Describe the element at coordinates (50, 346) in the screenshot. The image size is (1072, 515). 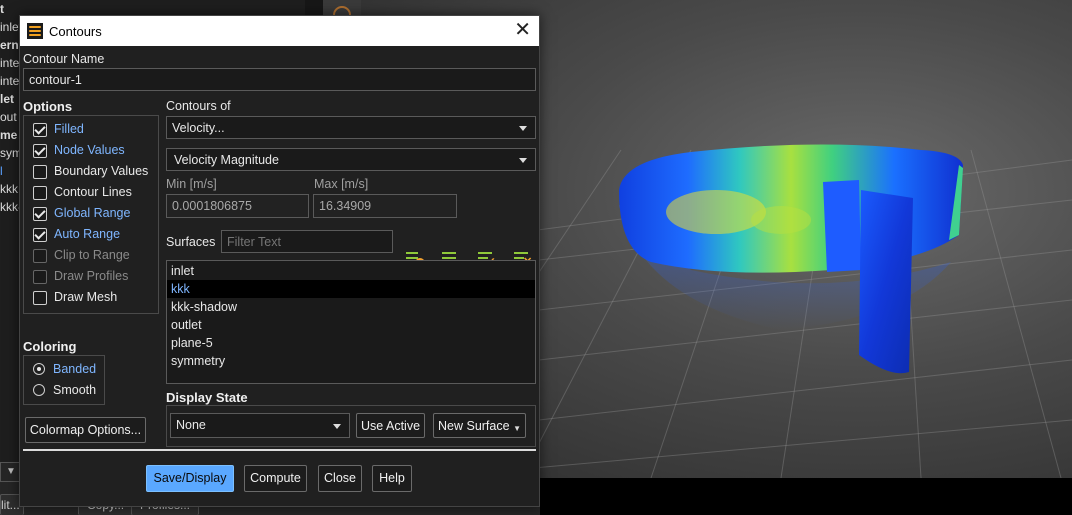
I see `coloring-heading: Coloring` at that location.